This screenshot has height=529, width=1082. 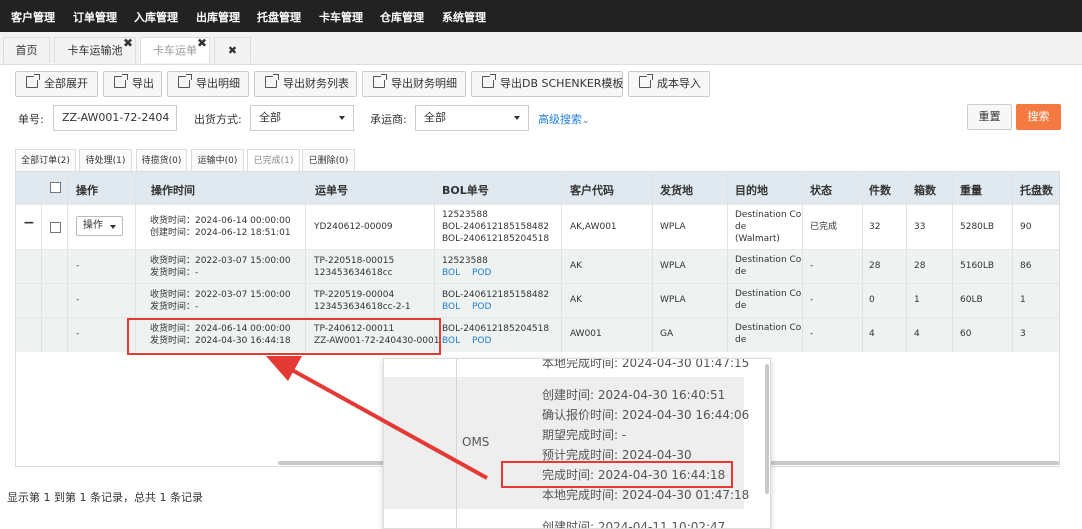 What do you see at coordinates (132, 84) in the screenshot?
I see `export-button: 导出` at bounding box center [132, 84].